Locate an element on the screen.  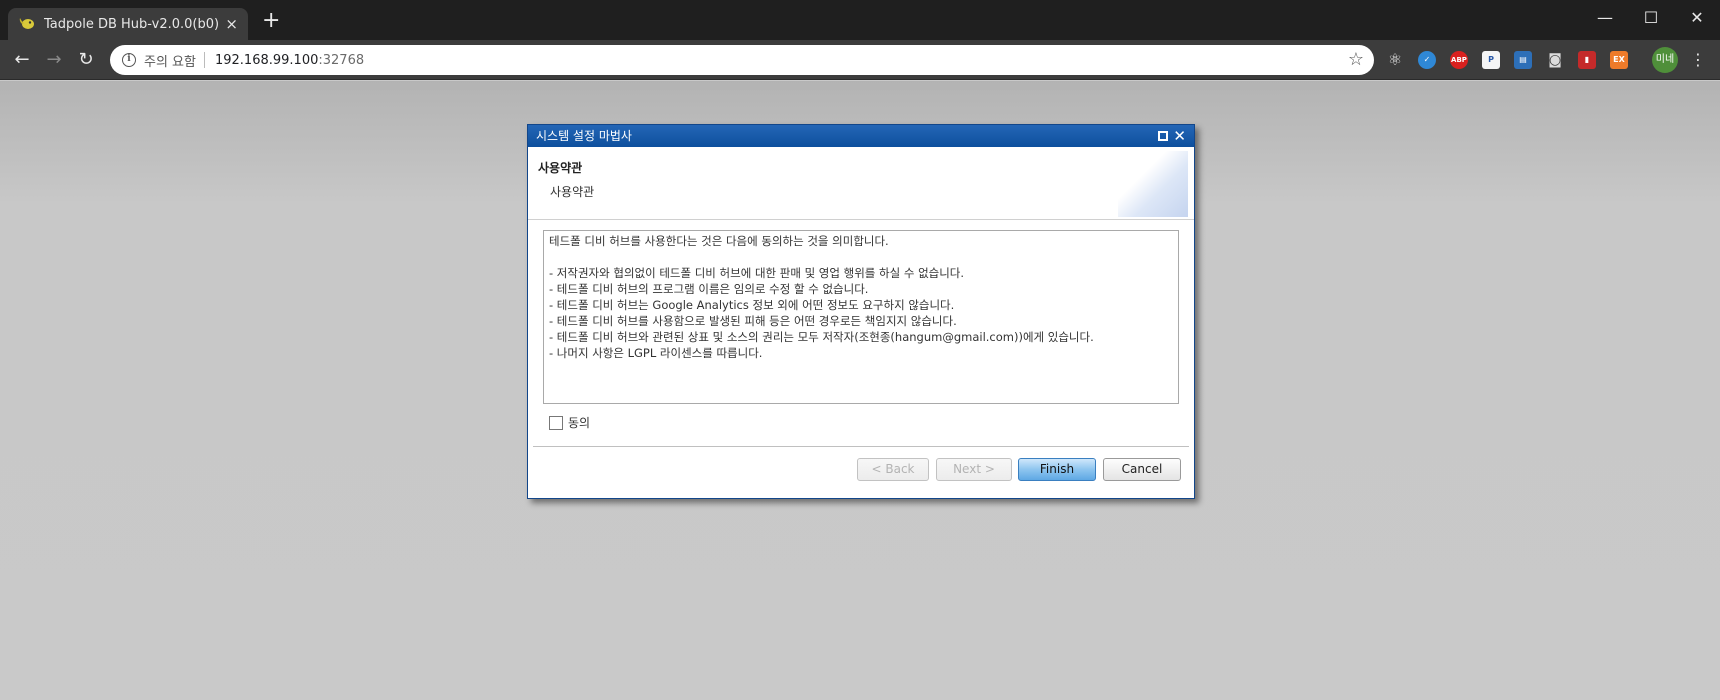
extension-red-book-icon: ▮ is located at coordinates (1587, 60).